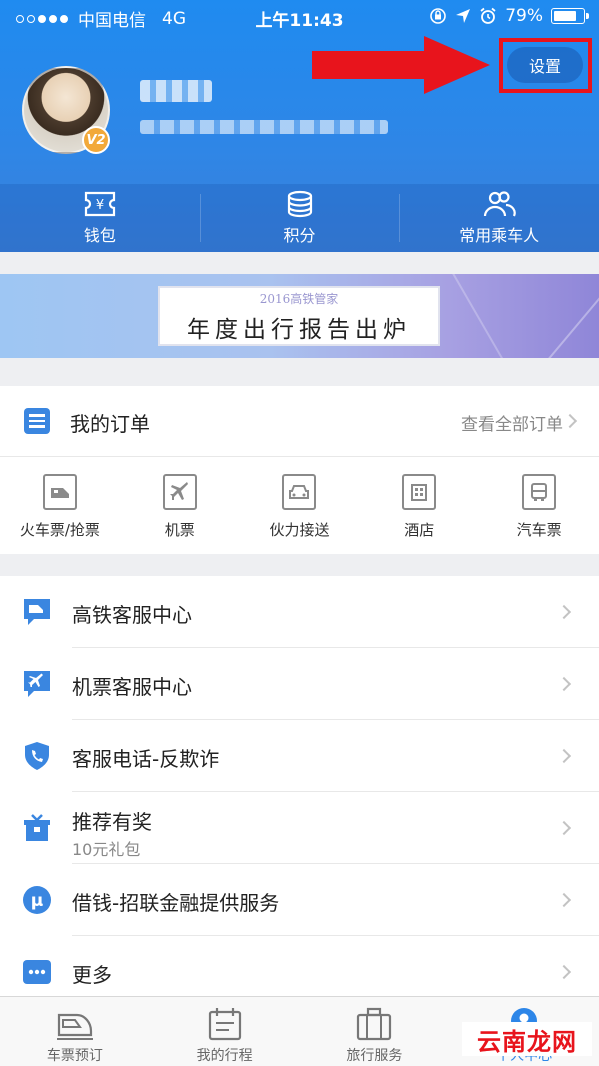 The width and height of the screenshot is (599, 1066). What do you see at coordinates (463, 16) in the screenshot?
I see `location-arrow-icon` at bounding box center [463, 16].